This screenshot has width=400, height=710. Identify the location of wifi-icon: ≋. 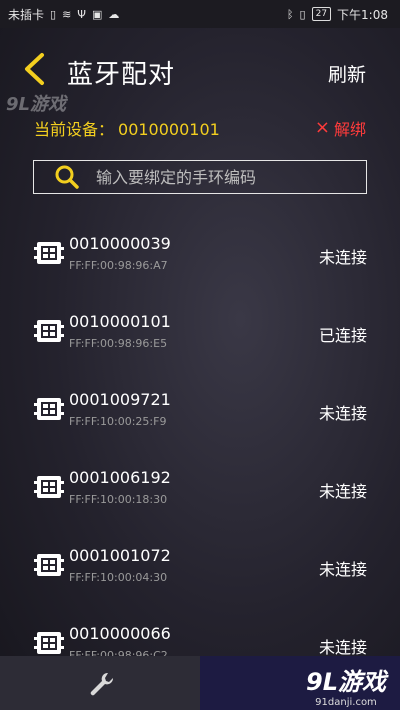
(67, 14).